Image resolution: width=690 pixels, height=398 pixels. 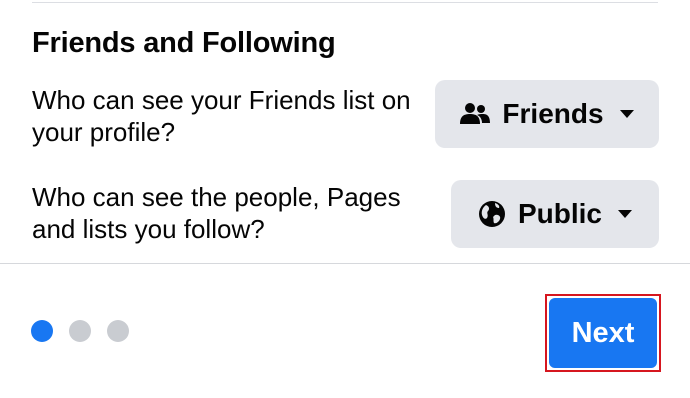 I want to click on footer-divider, so click(x=345, y=263).